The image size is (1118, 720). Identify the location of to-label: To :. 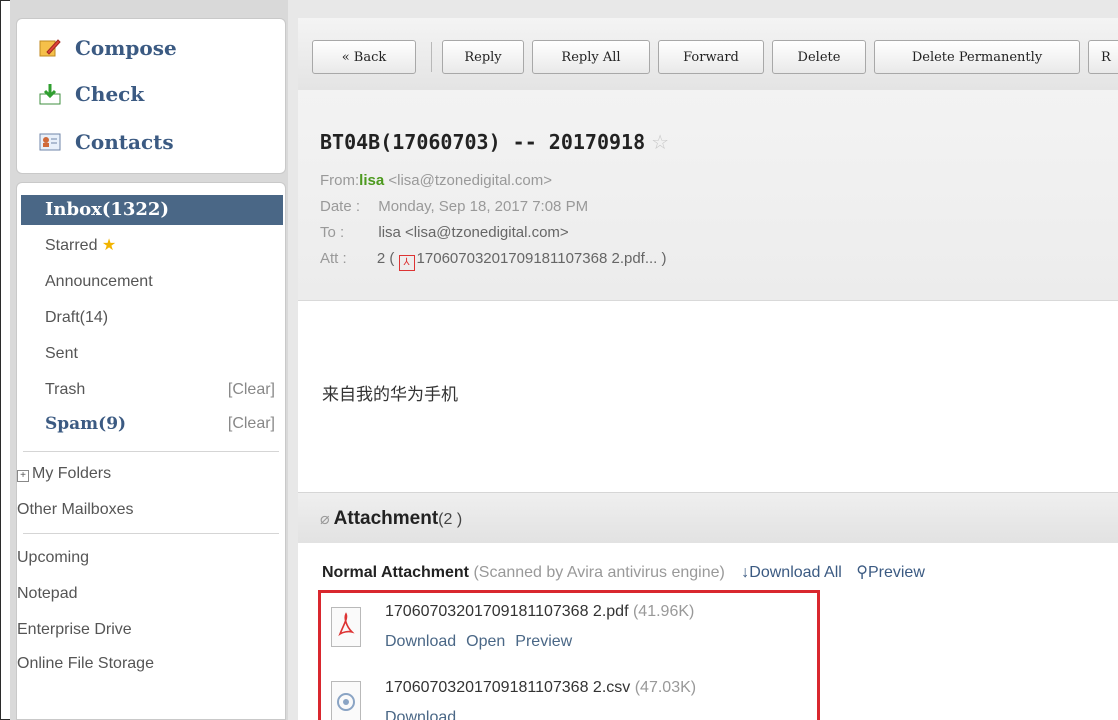
(332, 232).